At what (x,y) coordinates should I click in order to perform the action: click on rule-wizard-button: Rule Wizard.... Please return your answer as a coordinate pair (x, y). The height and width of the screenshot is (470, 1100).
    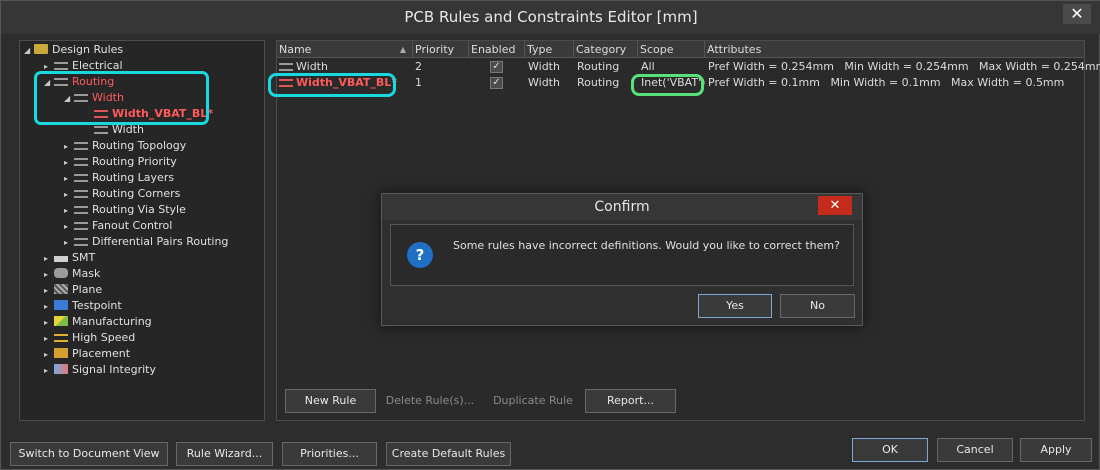
    Looking at the image, I should click on (224, 454).